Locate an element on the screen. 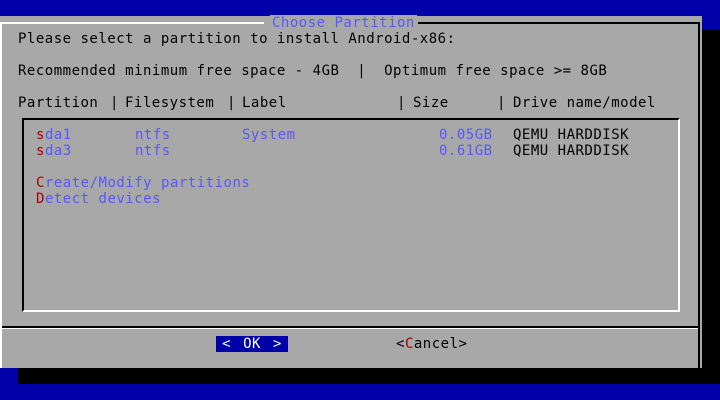 This screenshot has width=720, height=400. hotkey-letter: D is located at coordinates (40, 199).